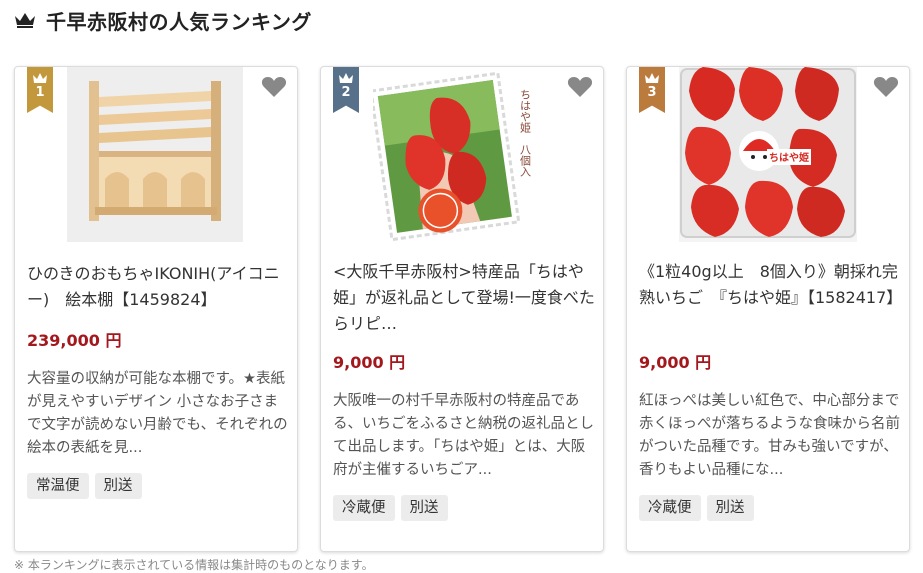 The width and height of the screenshot is (923, 573). What do you see at coordinates (525, 133) in the screenshot?
I see `svg-text: ちはや姫 八個入` at bounding box center [525, 133].